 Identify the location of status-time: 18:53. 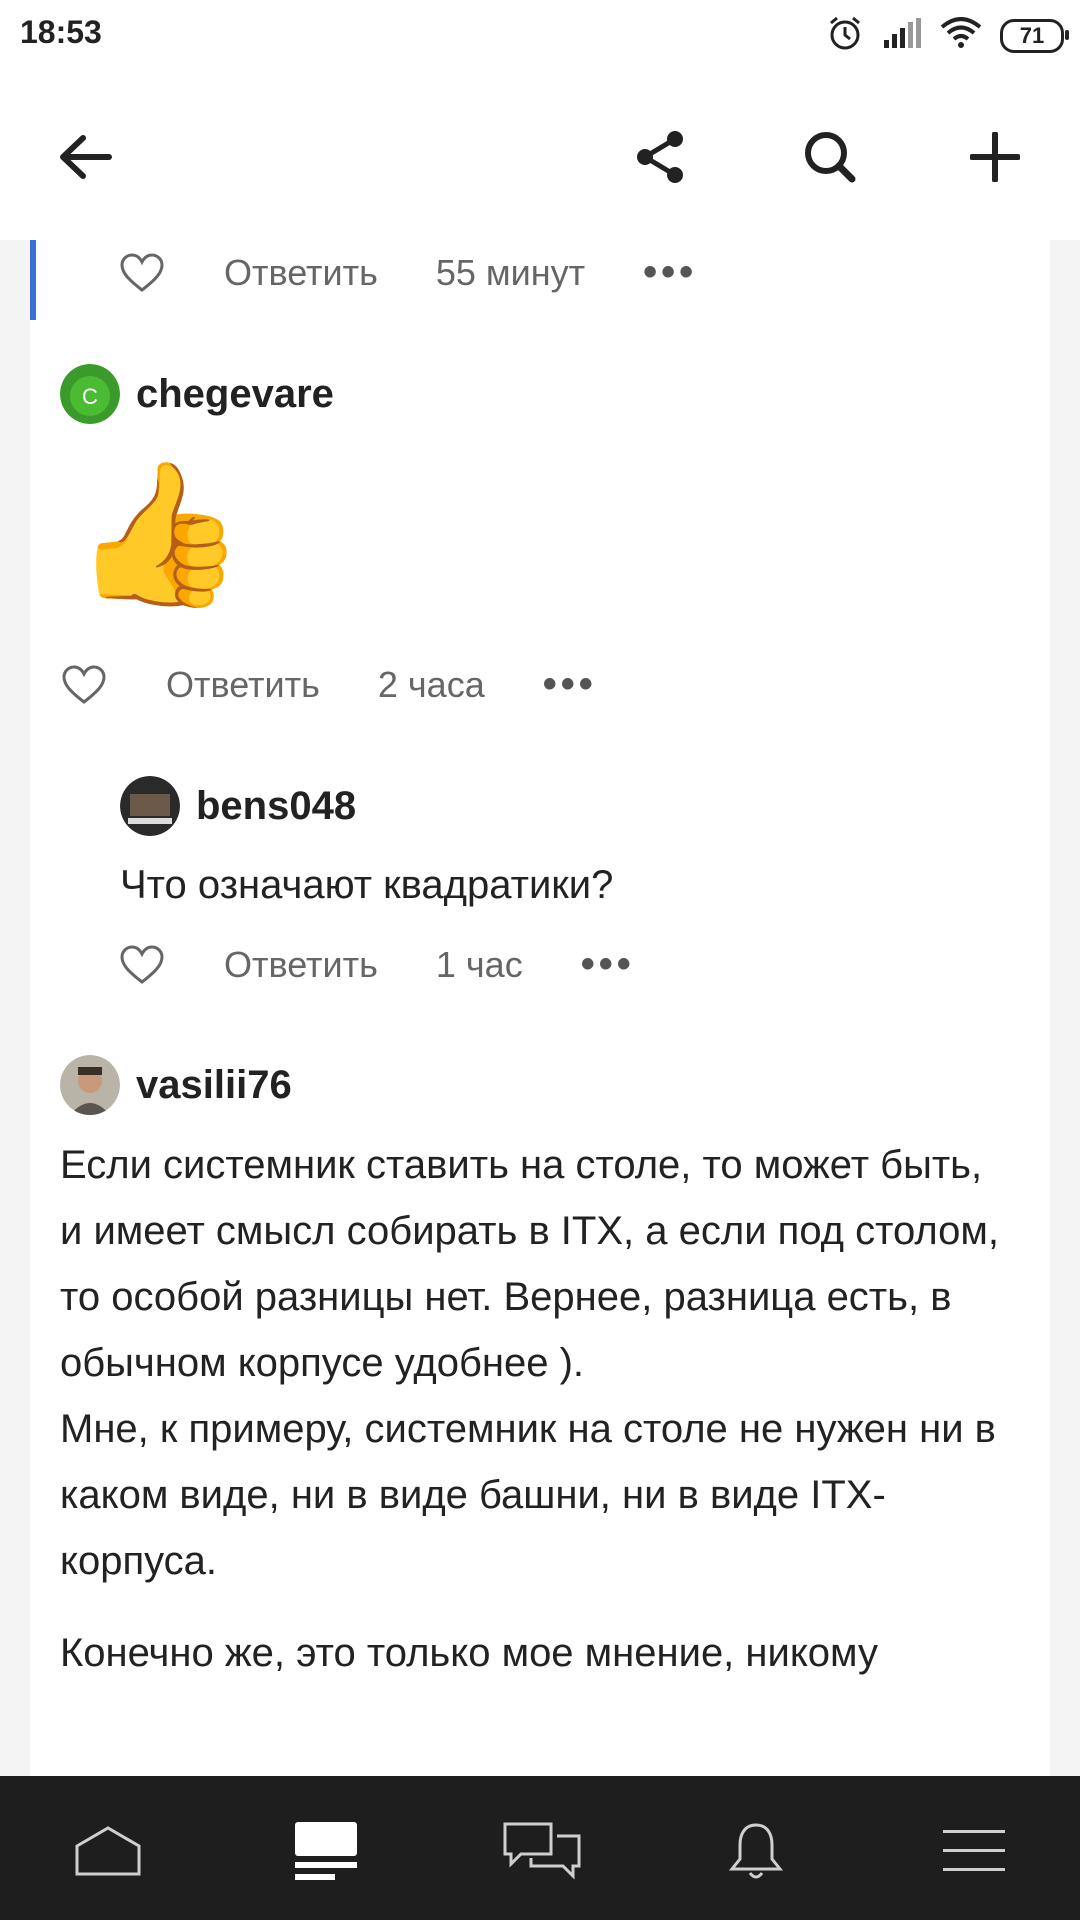
(61, 32).